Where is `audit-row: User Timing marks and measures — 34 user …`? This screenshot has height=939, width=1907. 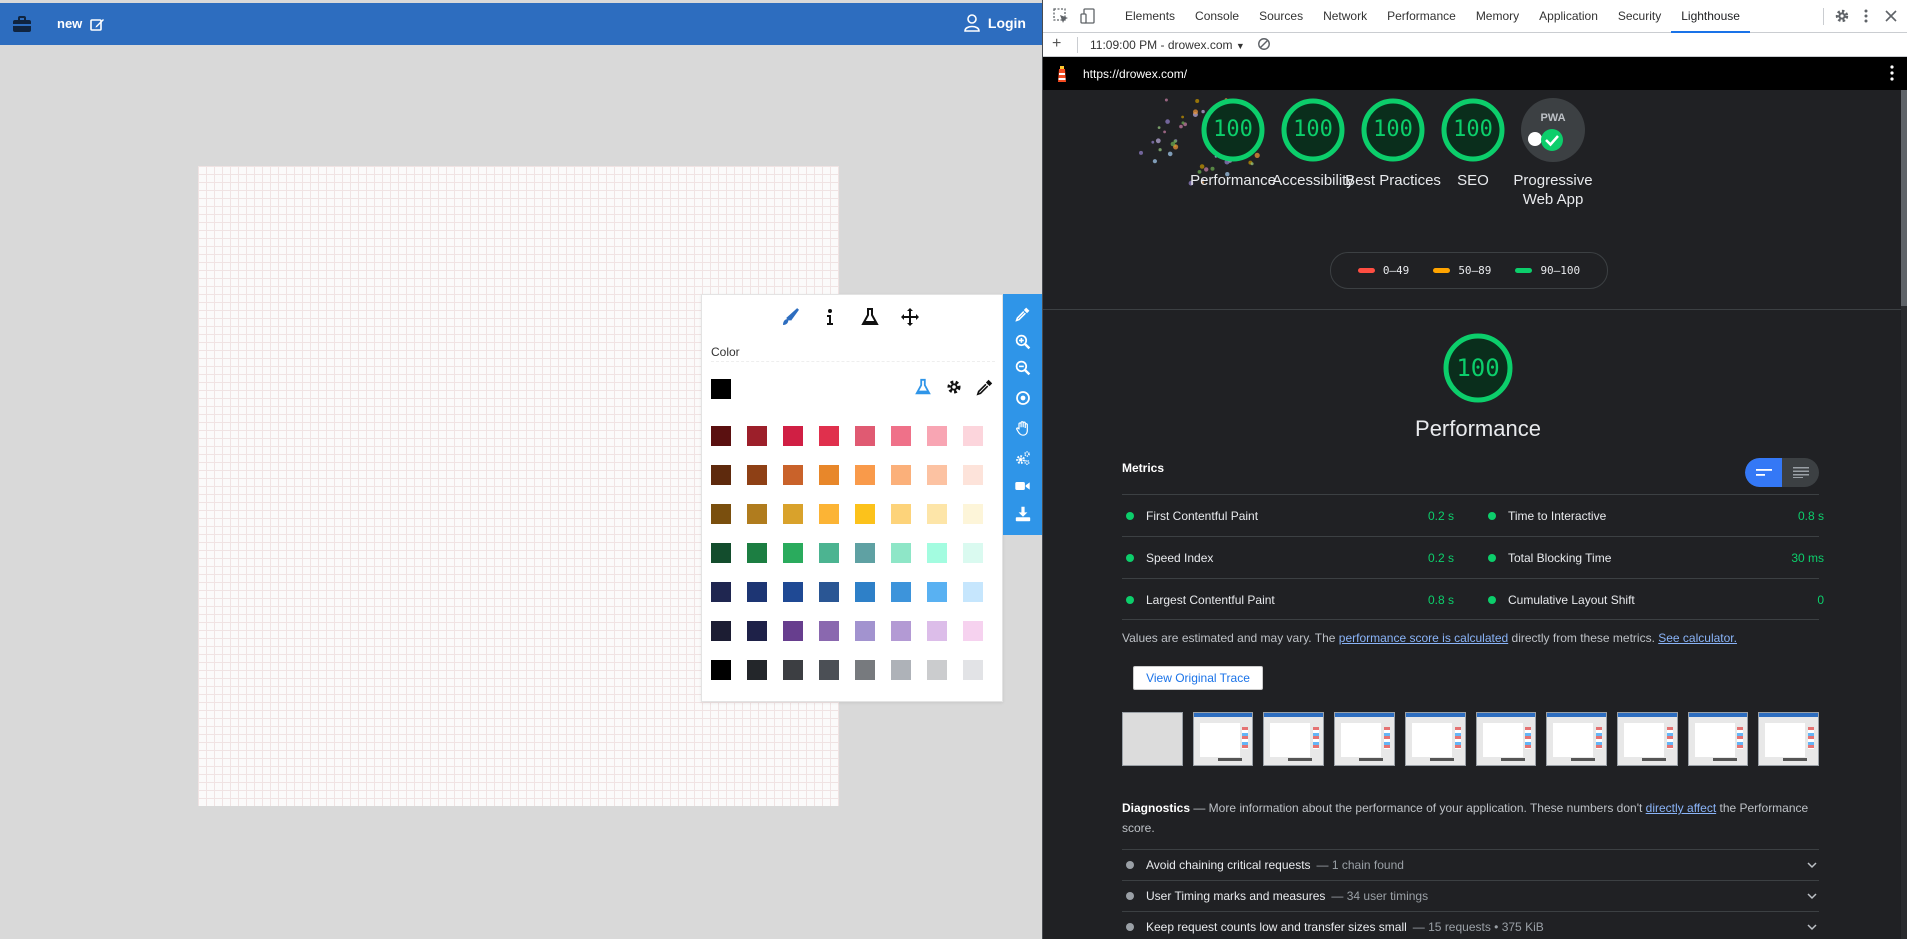 audit-row: User Timing marks and measures — 34 user … is located at coordinates (1470, 895).